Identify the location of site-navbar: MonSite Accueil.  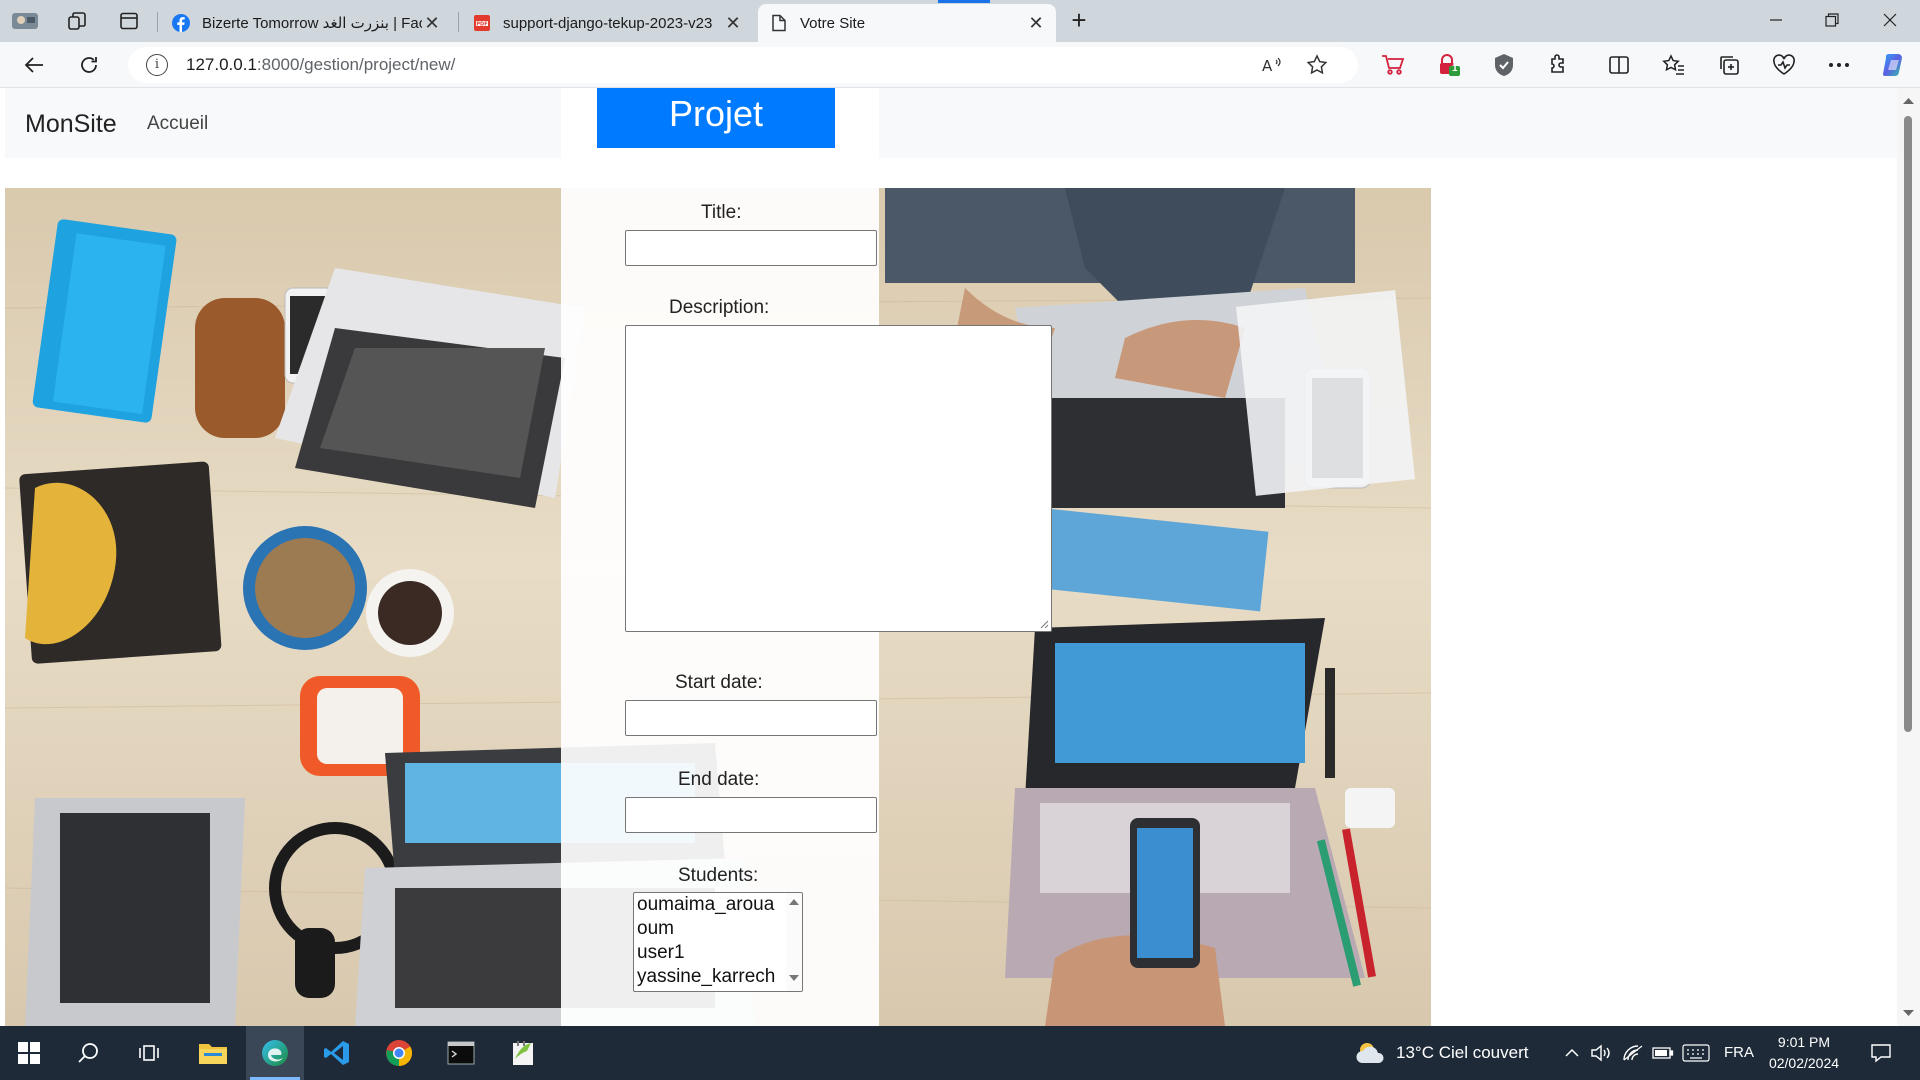
(951, 123).